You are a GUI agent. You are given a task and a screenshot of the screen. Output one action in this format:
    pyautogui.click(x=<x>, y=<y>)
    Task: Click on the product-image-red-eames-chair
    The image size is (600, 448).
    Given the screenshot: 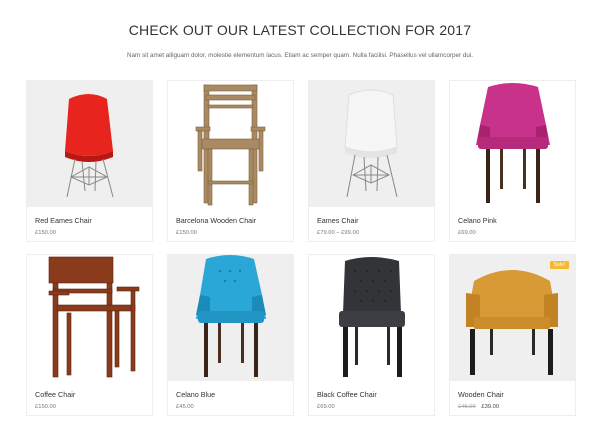 What is the action you would take?
    pyautogui.click(x=89, y=144)
    